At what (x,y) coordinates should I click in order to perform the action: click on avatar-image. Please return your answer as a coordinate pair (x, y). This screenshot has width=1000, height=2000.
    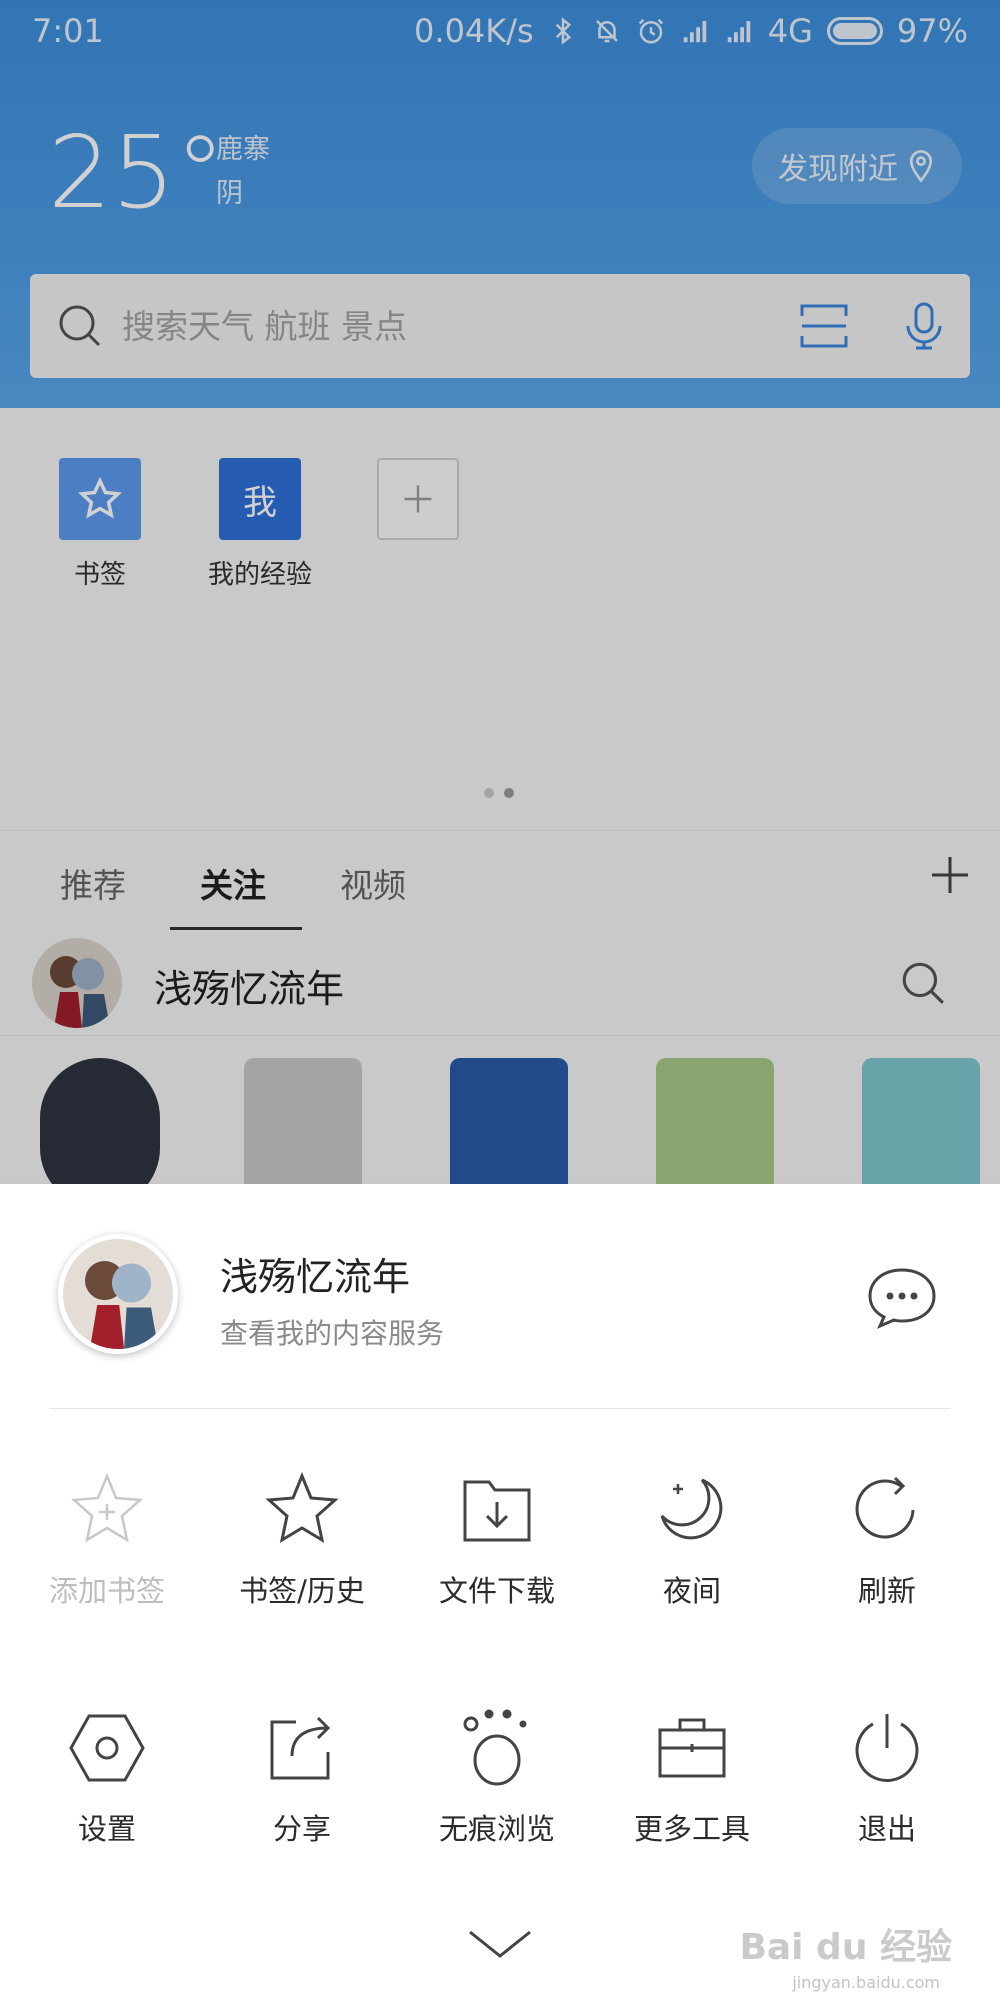
    Looking at the image, I should click on (118, 1294).